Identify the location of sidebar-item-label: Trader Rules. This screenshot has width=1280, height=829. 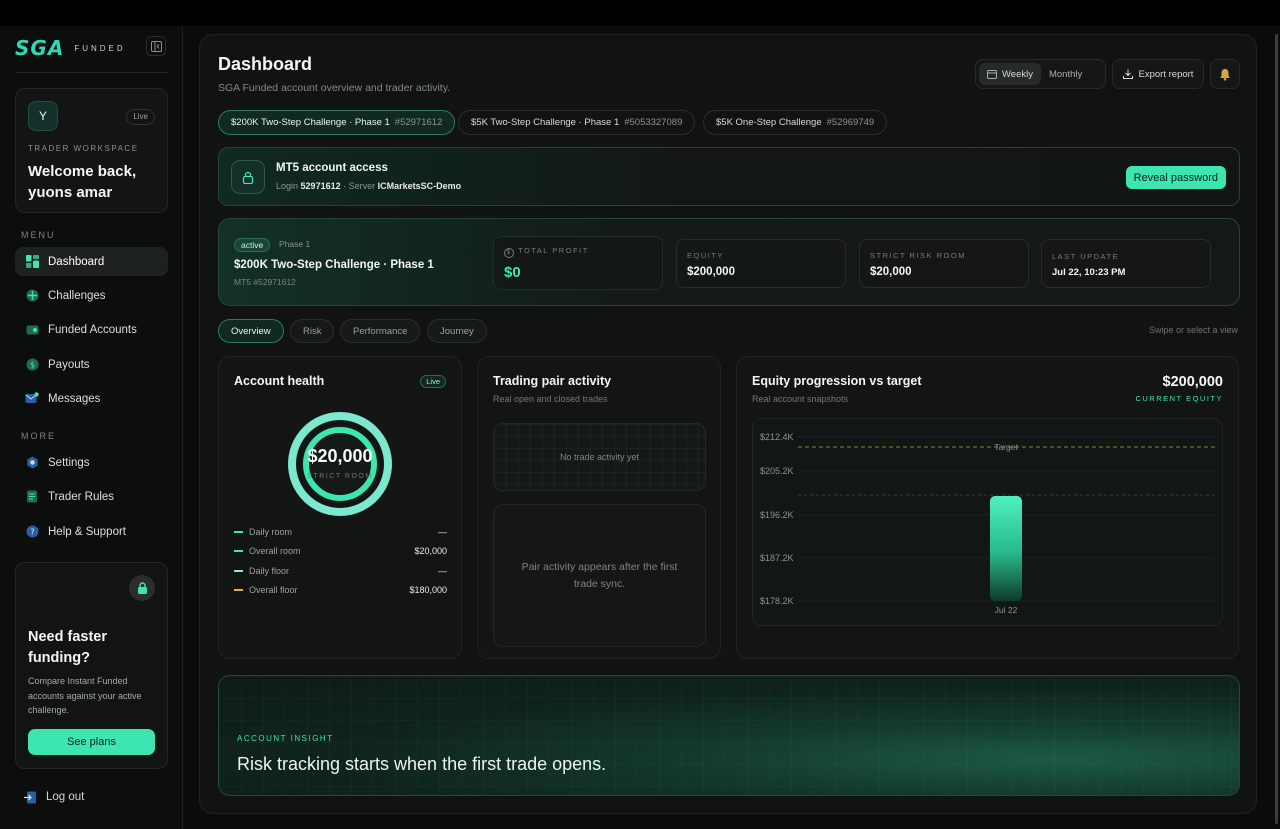
(81, 496).